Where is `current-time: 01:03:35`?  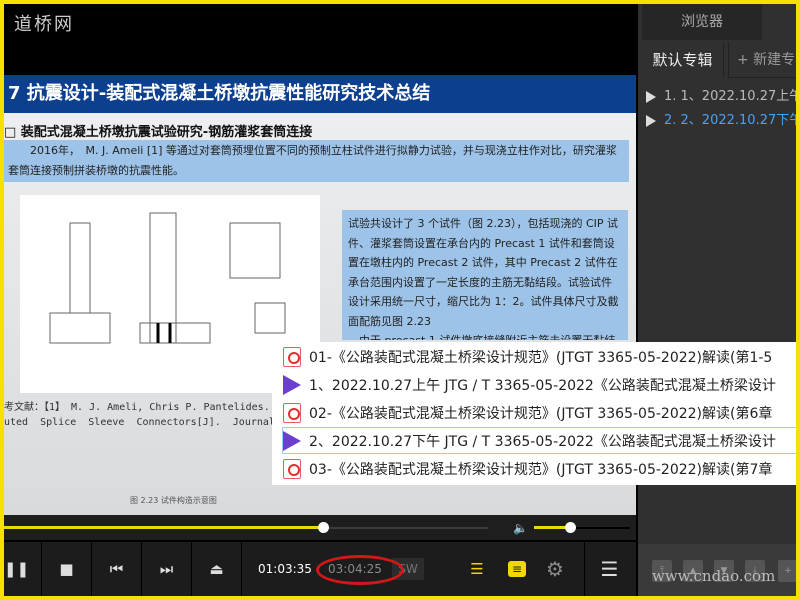
current-time: 01:03:35 is located at coordinates (285, 569).